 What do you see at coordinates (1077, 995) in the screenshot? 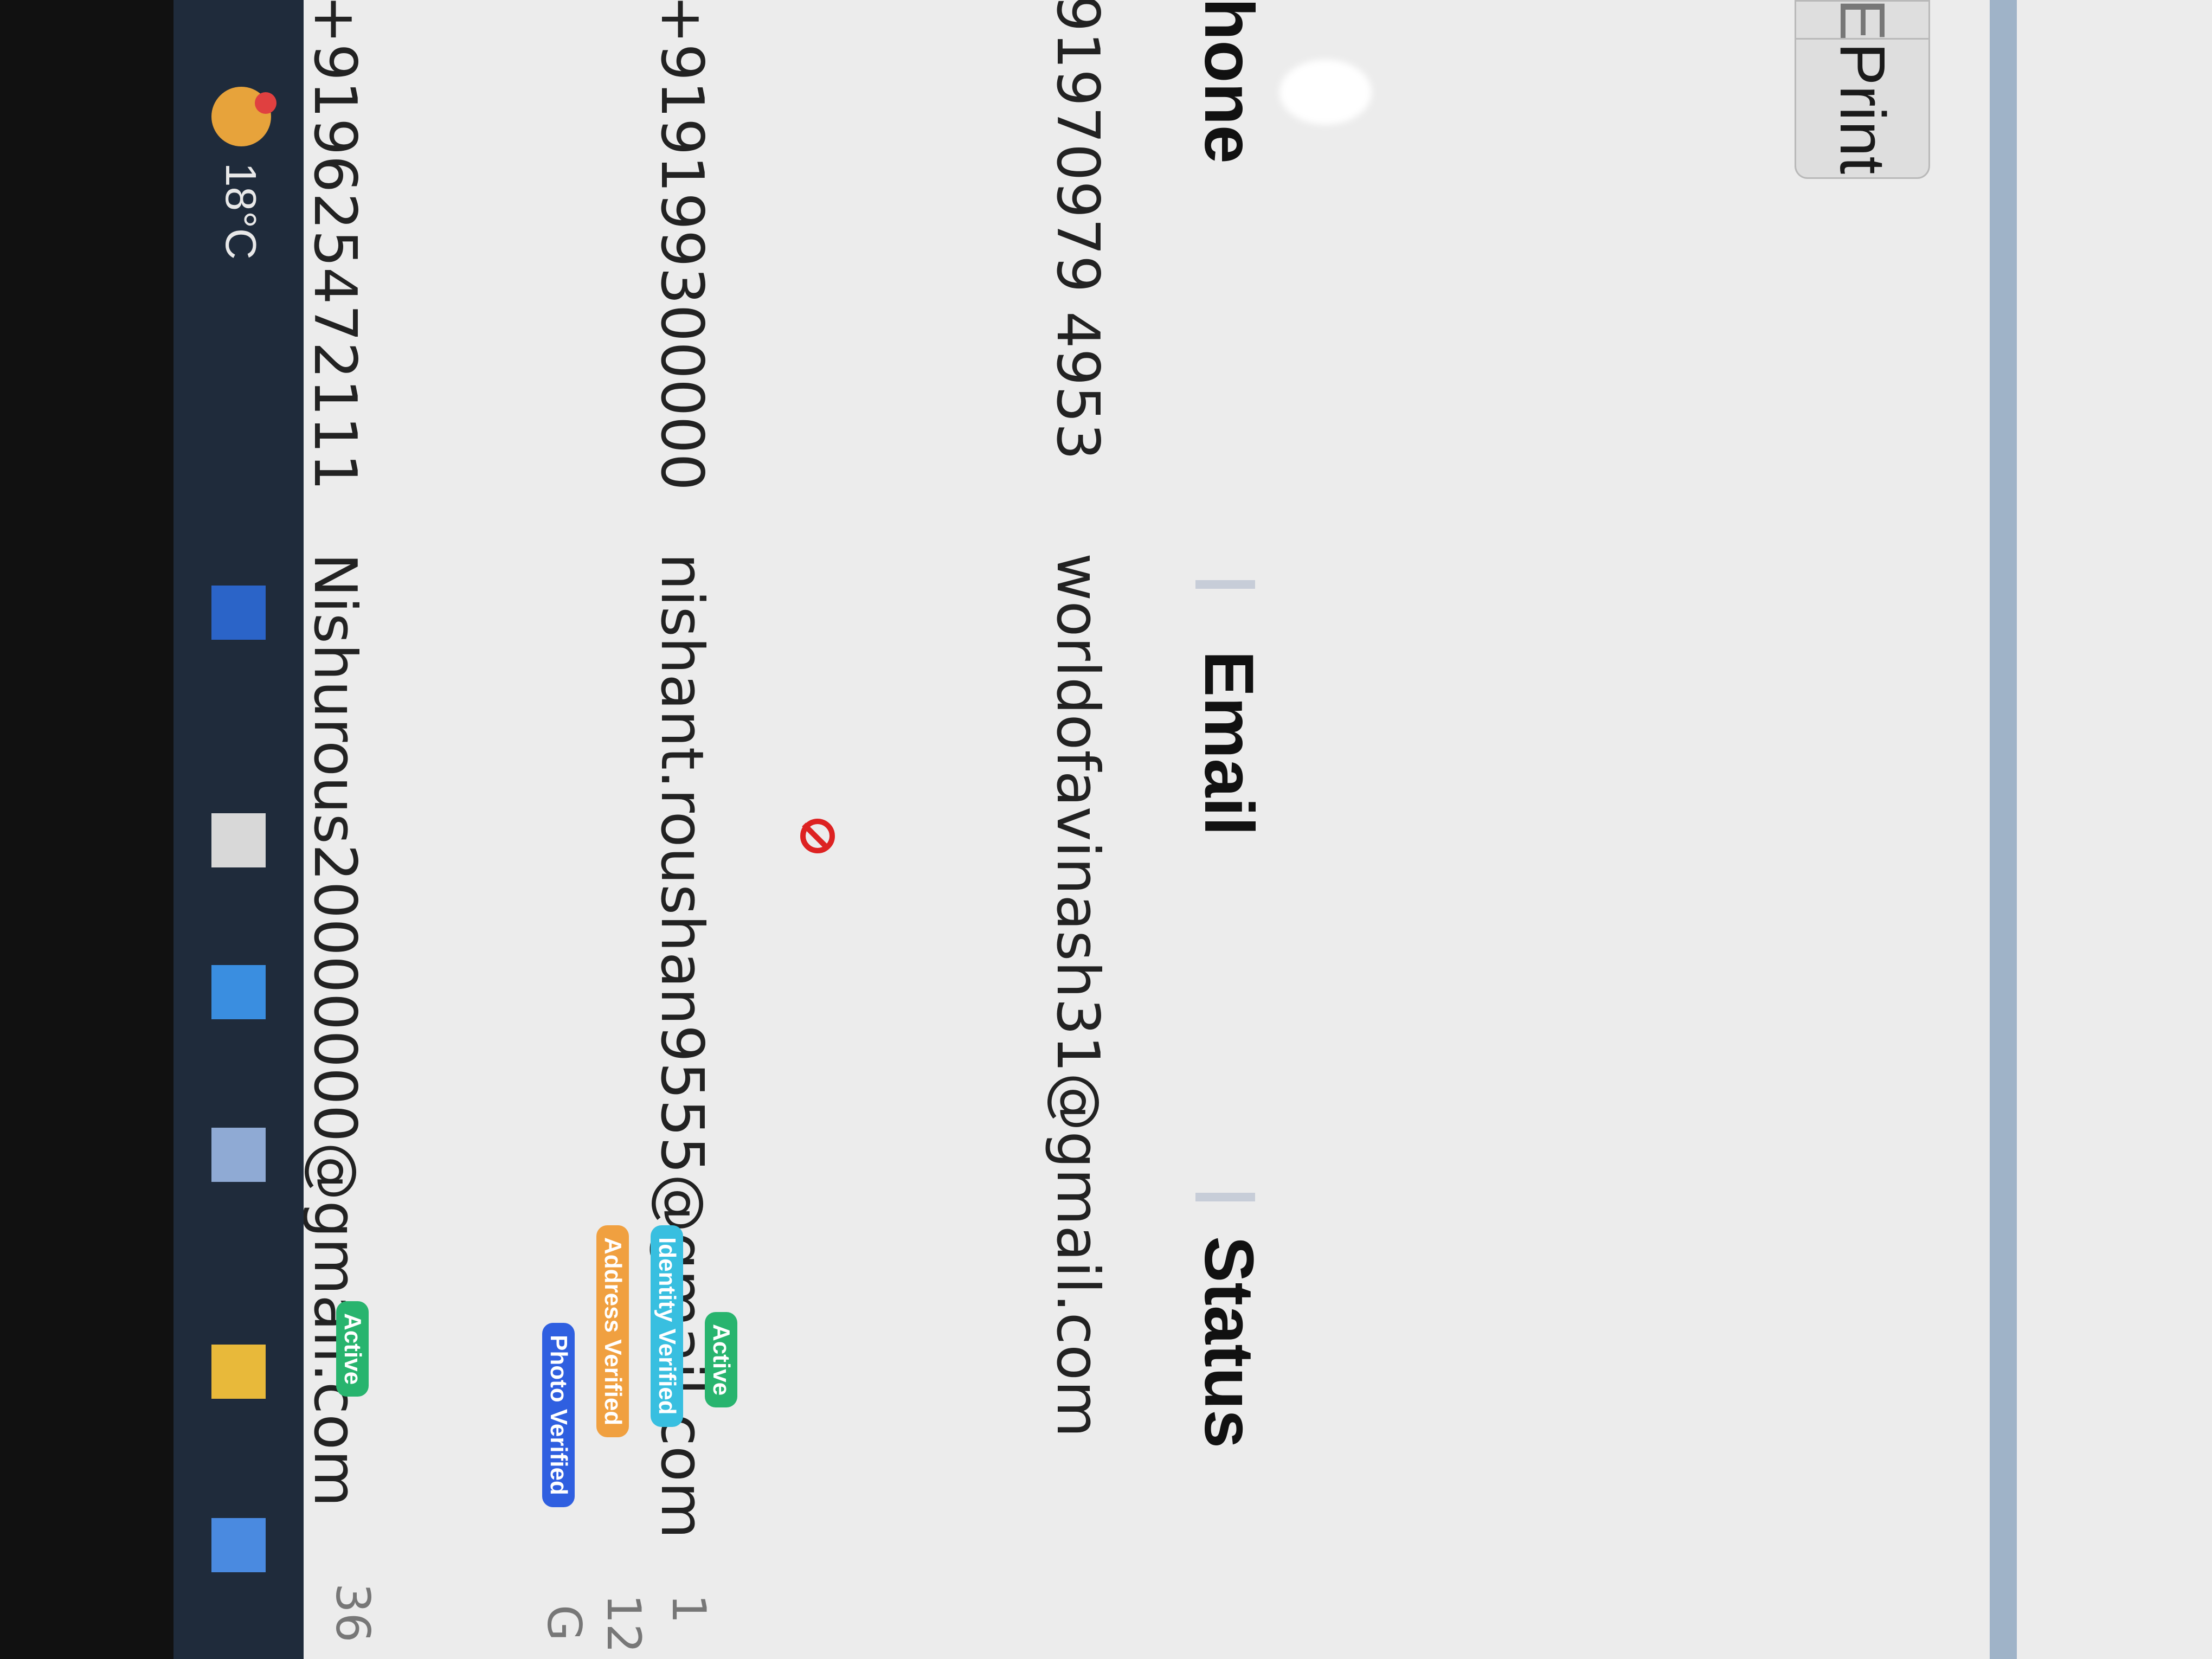
I see `row1-email: worldofavinash31@gmail.com` at bounding box center [1077, 995].